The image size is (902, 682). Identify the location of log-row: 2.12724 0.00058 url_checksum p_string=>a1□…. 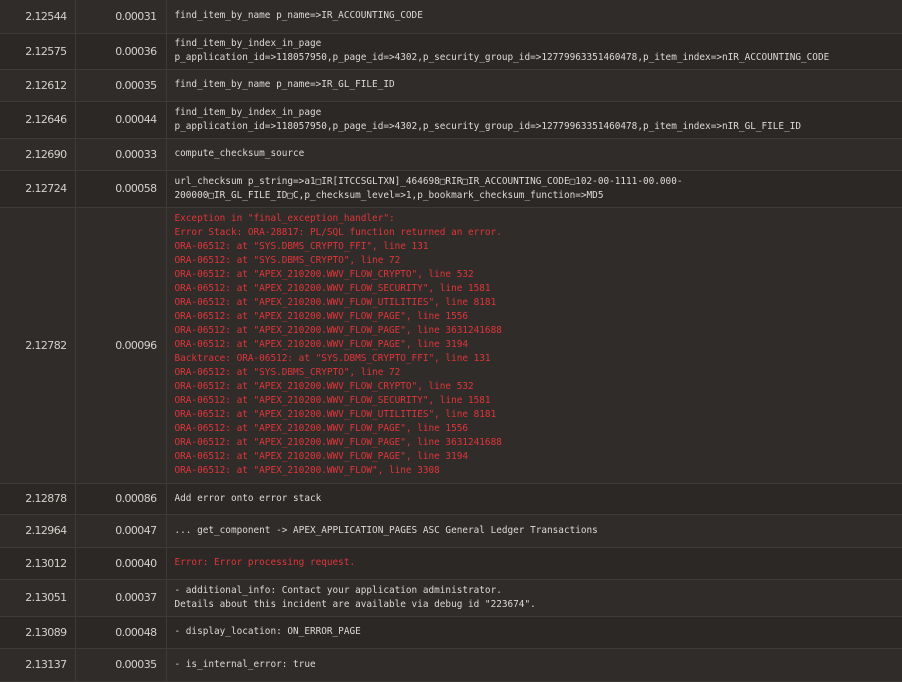
(451, 188).